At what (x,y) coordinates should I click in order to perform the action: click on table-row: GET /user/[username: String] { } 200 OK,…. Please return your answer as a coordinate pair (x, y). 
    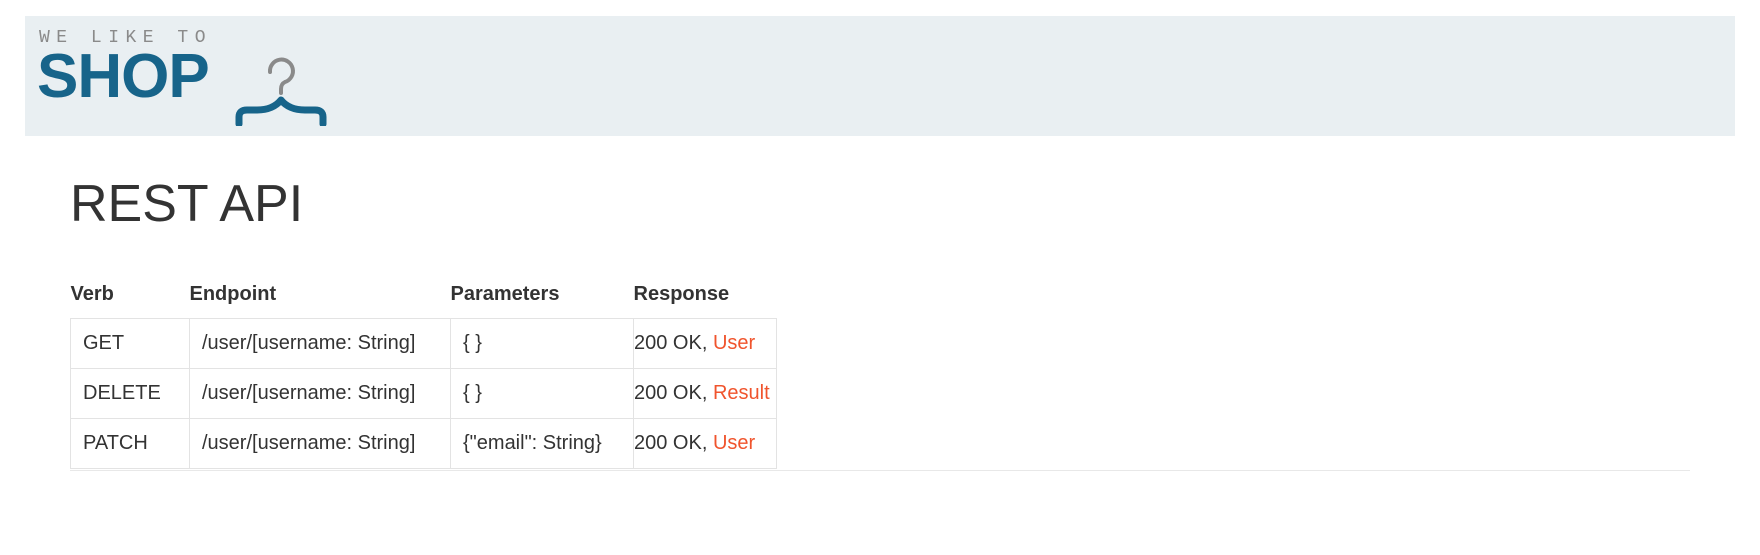
    Looking at the image, I should click on (423, 343).